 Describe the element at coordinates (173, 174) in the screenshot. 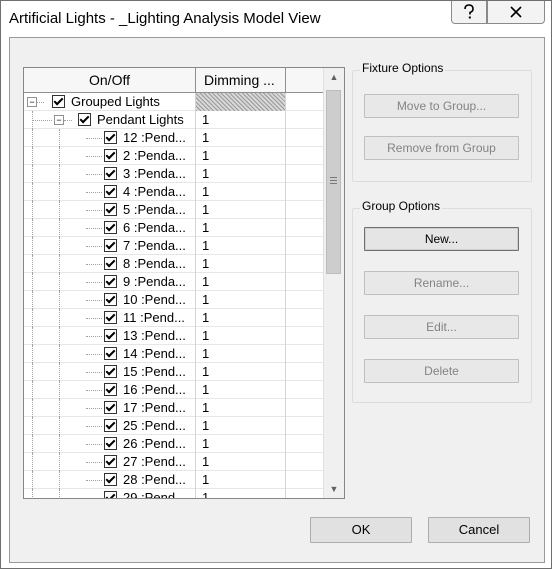

I see `tree-row-fixture: 3 :Penda... 1` at that location.